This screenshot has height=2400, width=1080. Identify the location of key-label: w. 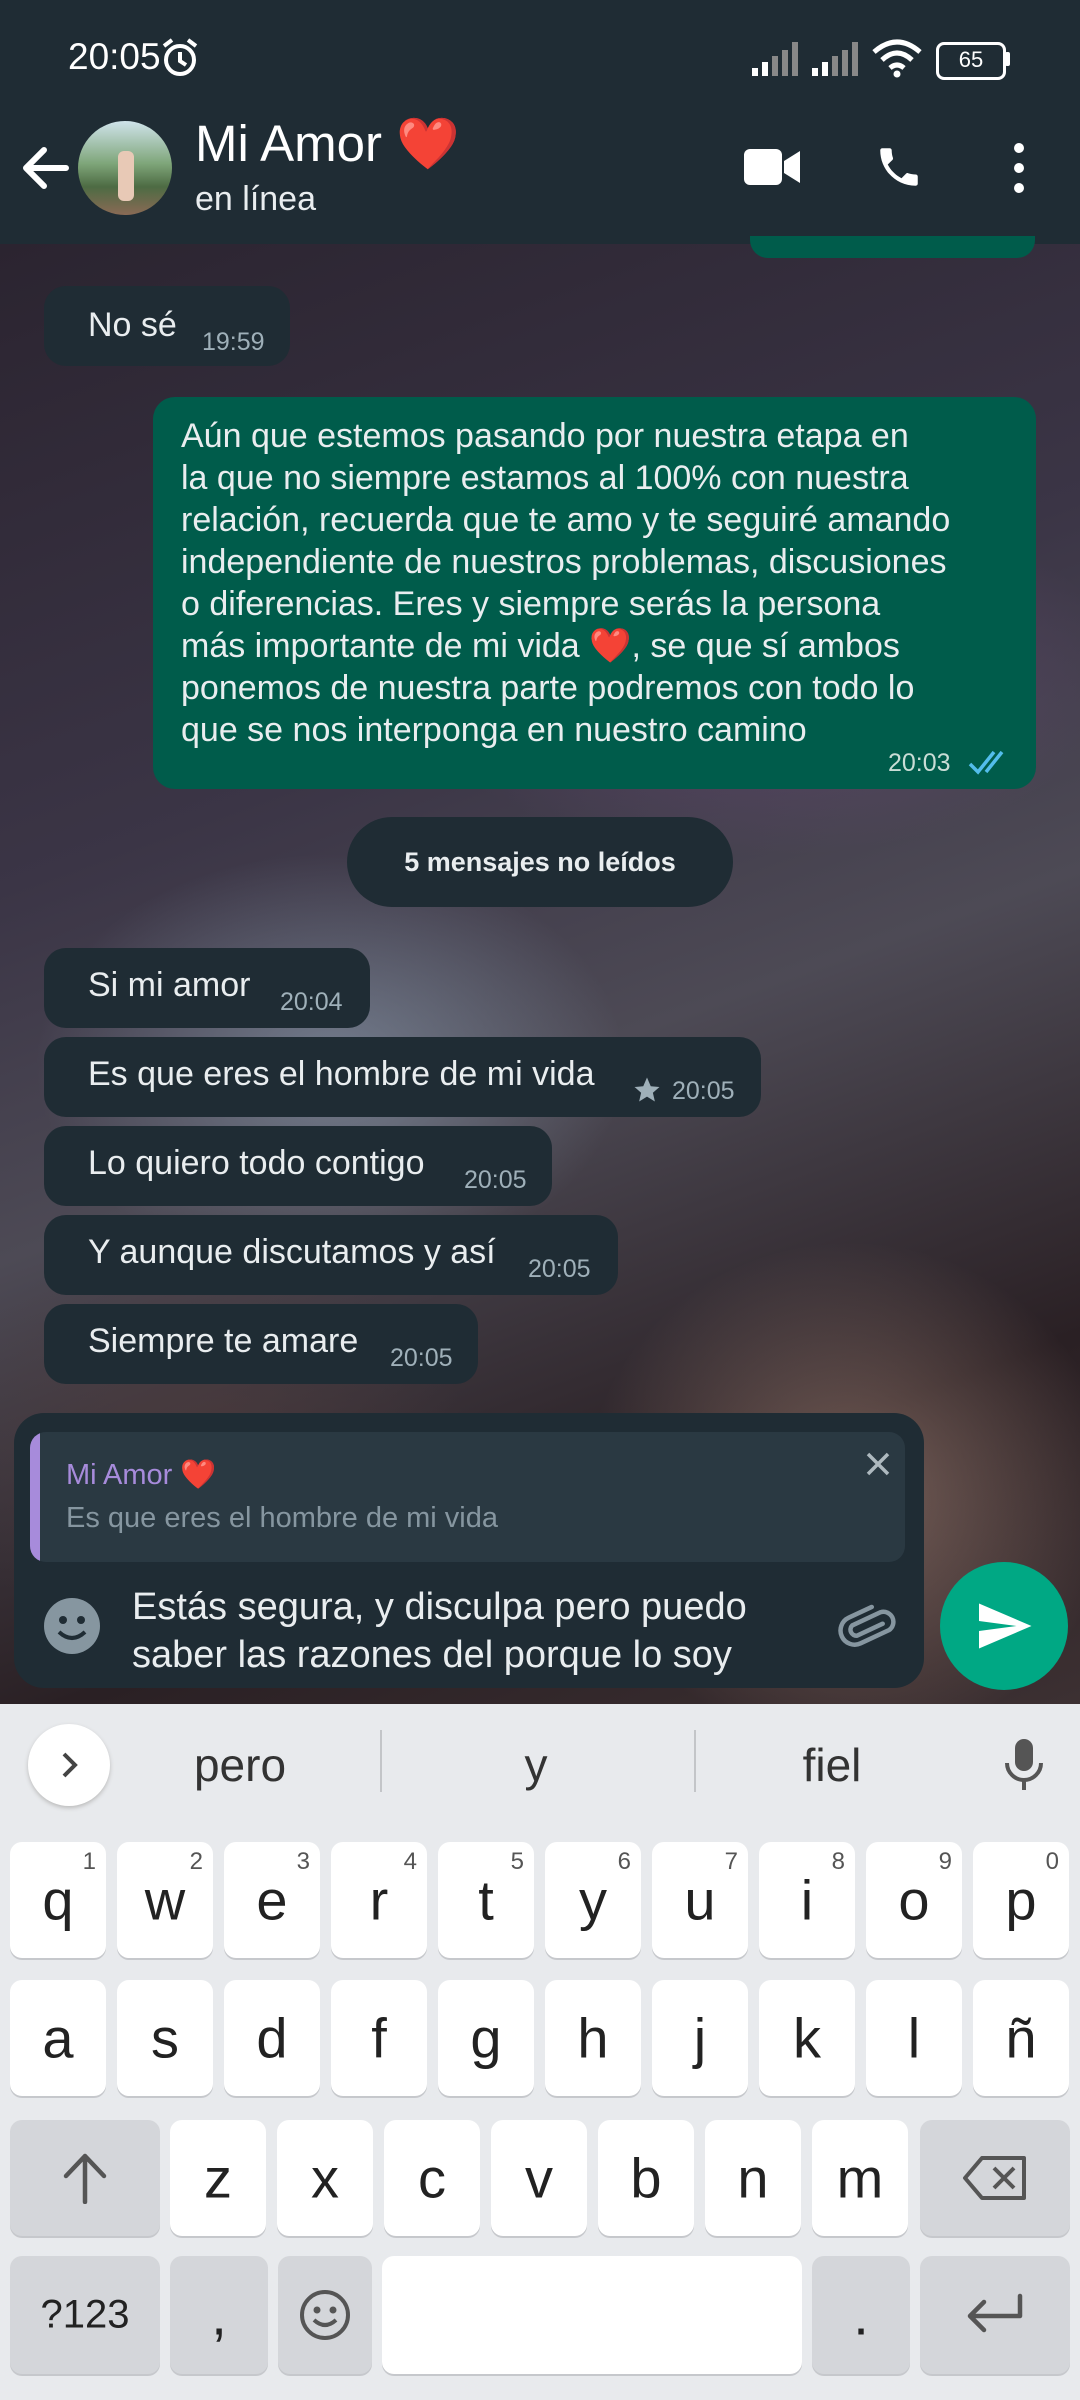
(165, 1900).